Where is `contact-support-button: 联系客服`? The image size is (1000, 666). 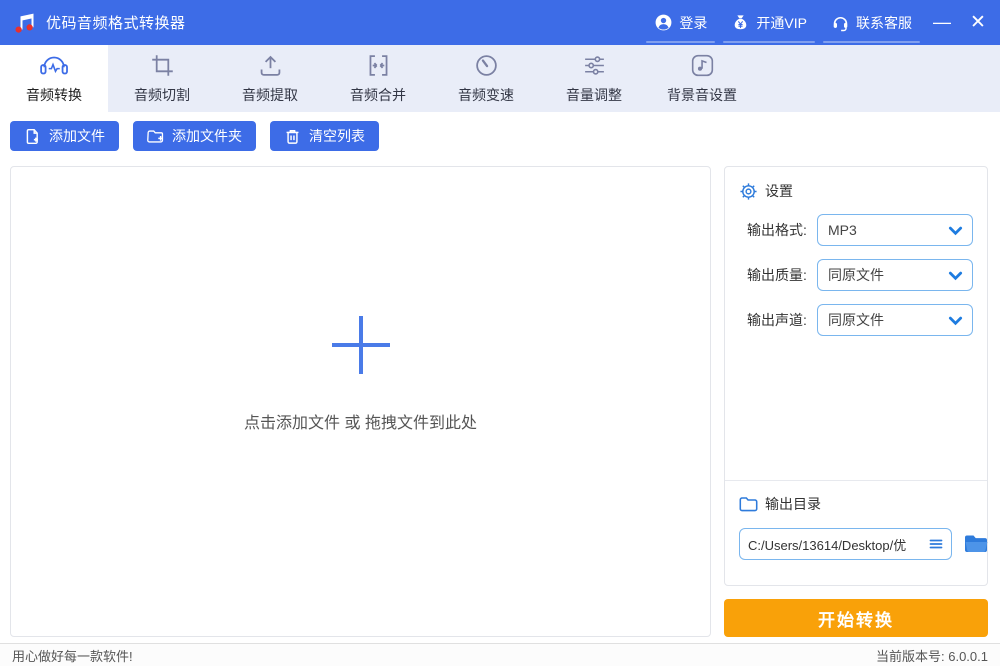 contact-support-button: 联系客服 is located at coordinates (871, 22).